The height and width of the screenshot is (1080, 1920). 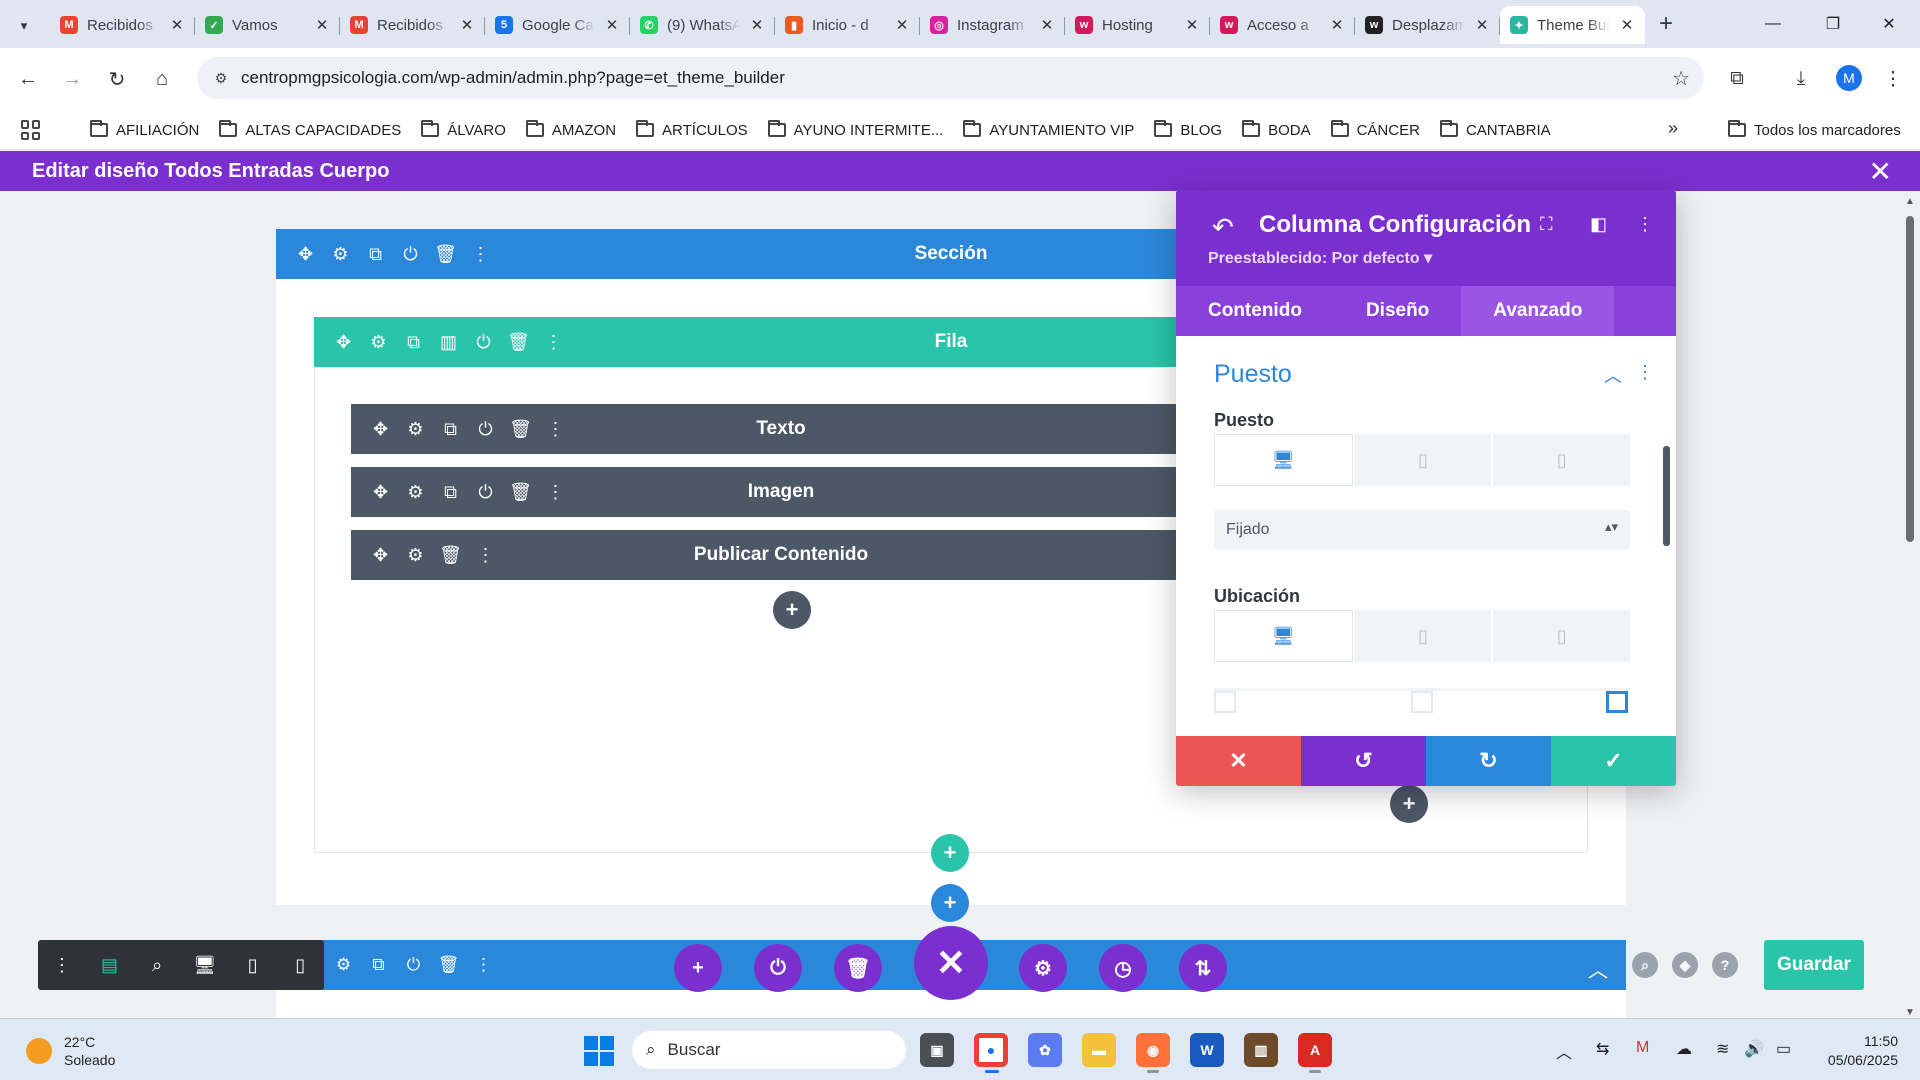 I want to click on tablet-icon: ▯, so click(x=1423, y=636).